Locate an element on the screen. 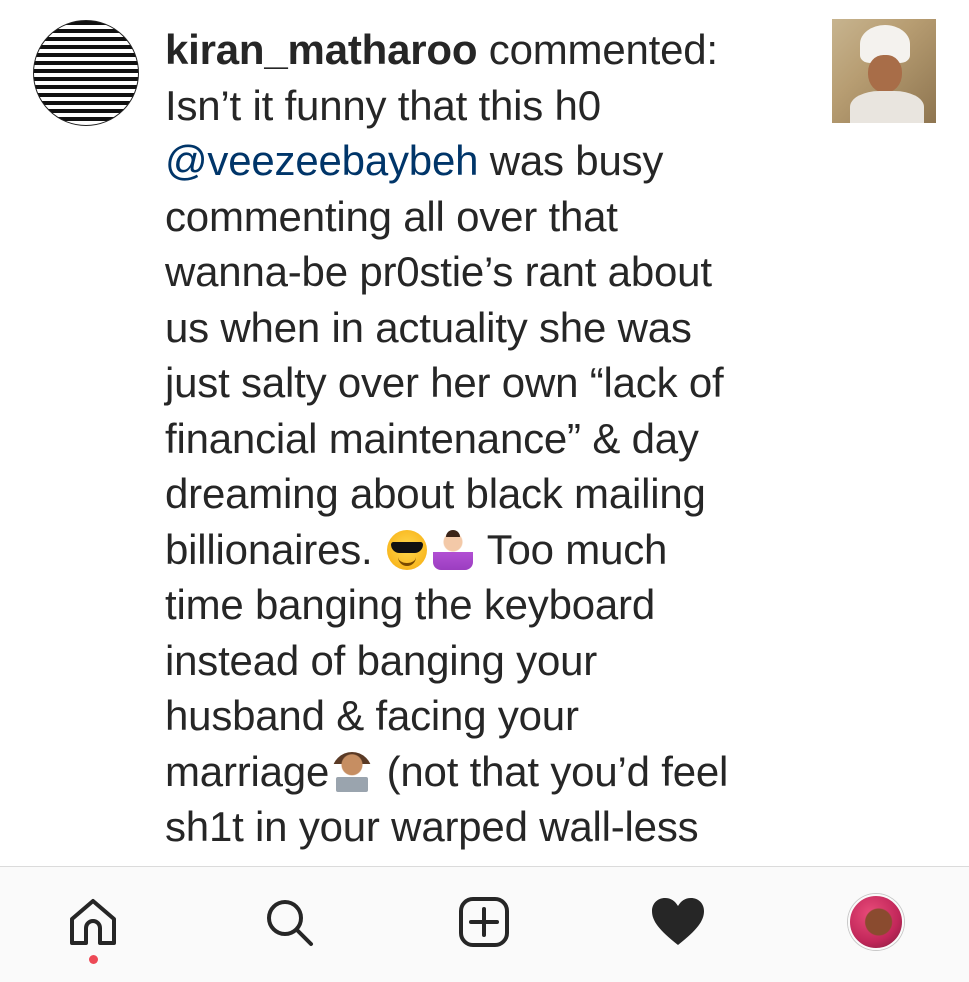 This screenshot has height=982, width=969. comment-line: @veezeebaybeh was busy is located at coordinates (485, 161).